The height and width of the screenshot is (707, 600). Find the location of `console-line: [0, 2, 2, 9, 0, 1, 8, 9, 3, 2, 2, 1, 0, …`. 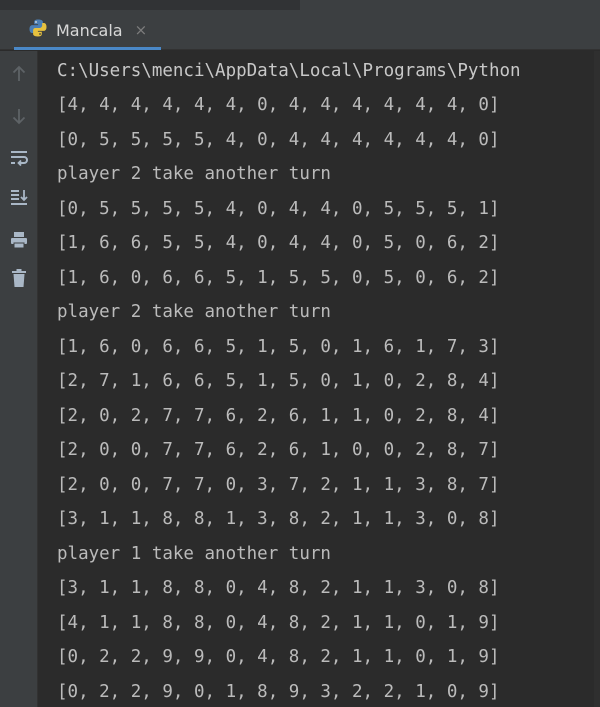

console-line: [0, 2, 2, 9, 0, 1, 8, 9, 3, 2, 2, 1, 0, … is located at coordinates (278, 692).